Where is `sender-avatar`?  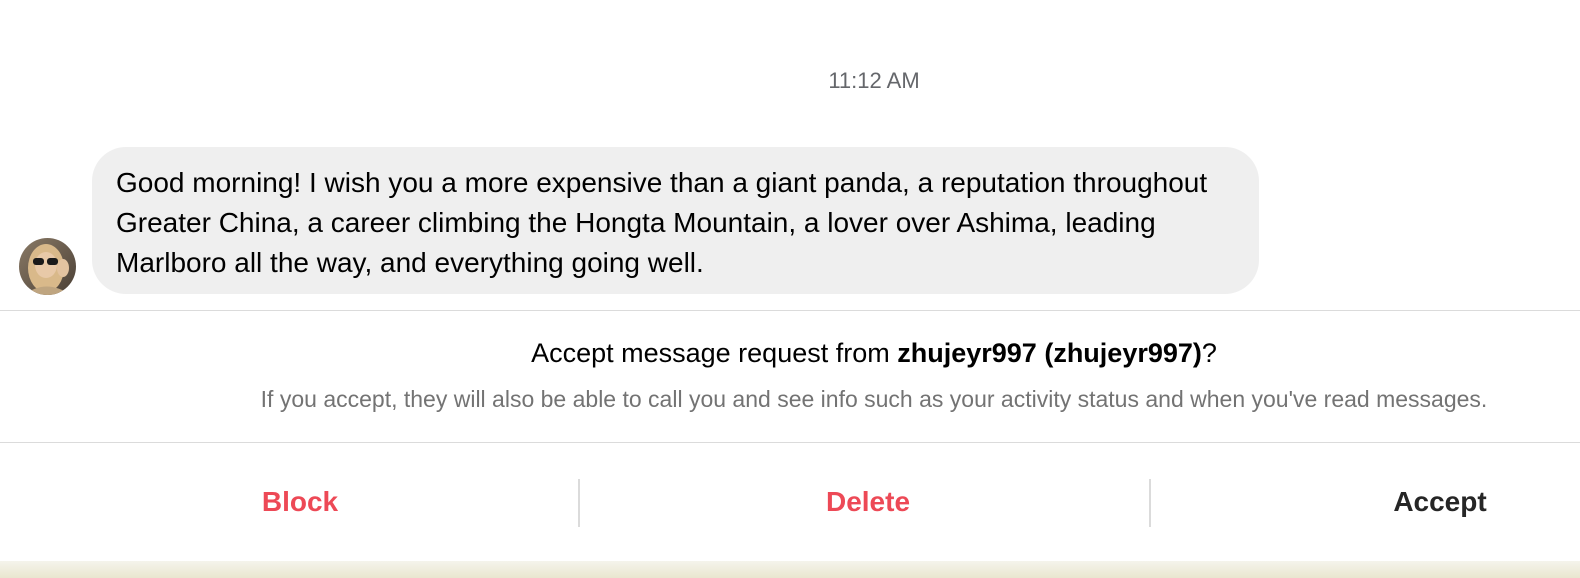 sender-avatar is located at coordinates (47, 266).